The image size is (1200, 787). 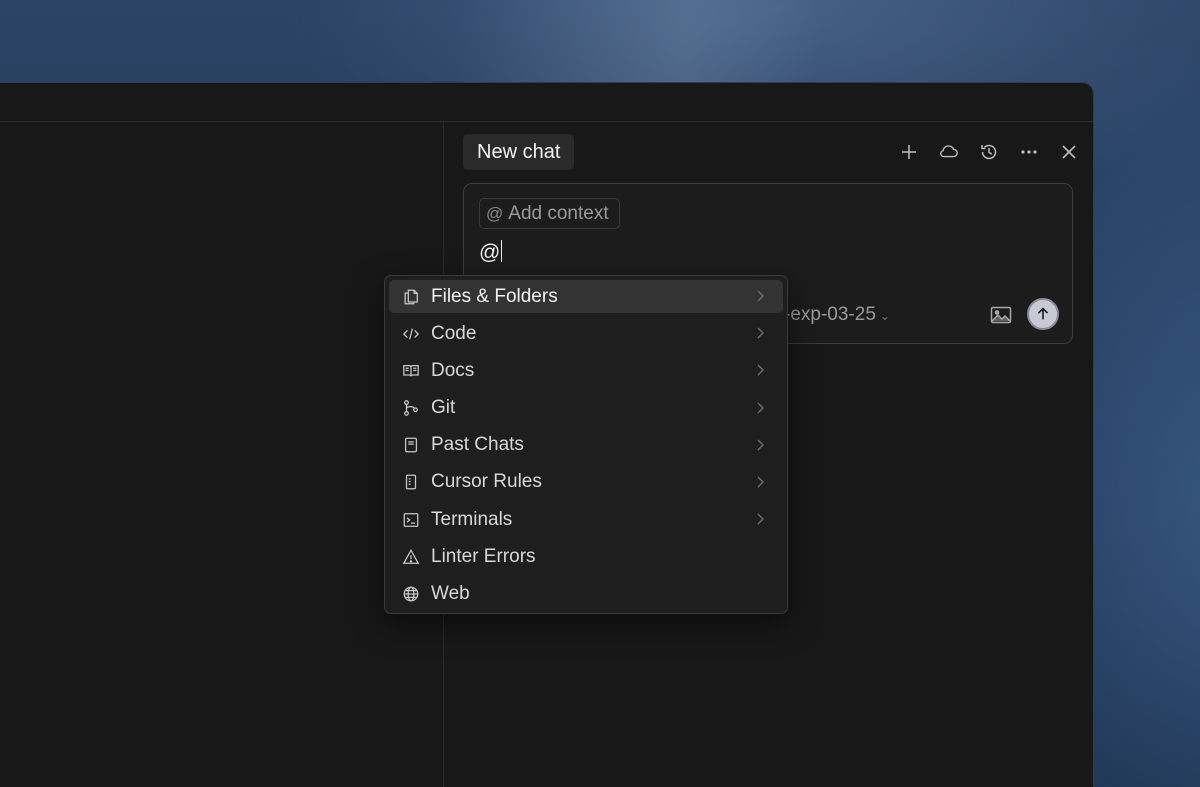 What do you see at coordinates (586, 556) in the screenshot?
I see `menu-item-linter-errors: Linter Errors` at bounding box center [586, 556].